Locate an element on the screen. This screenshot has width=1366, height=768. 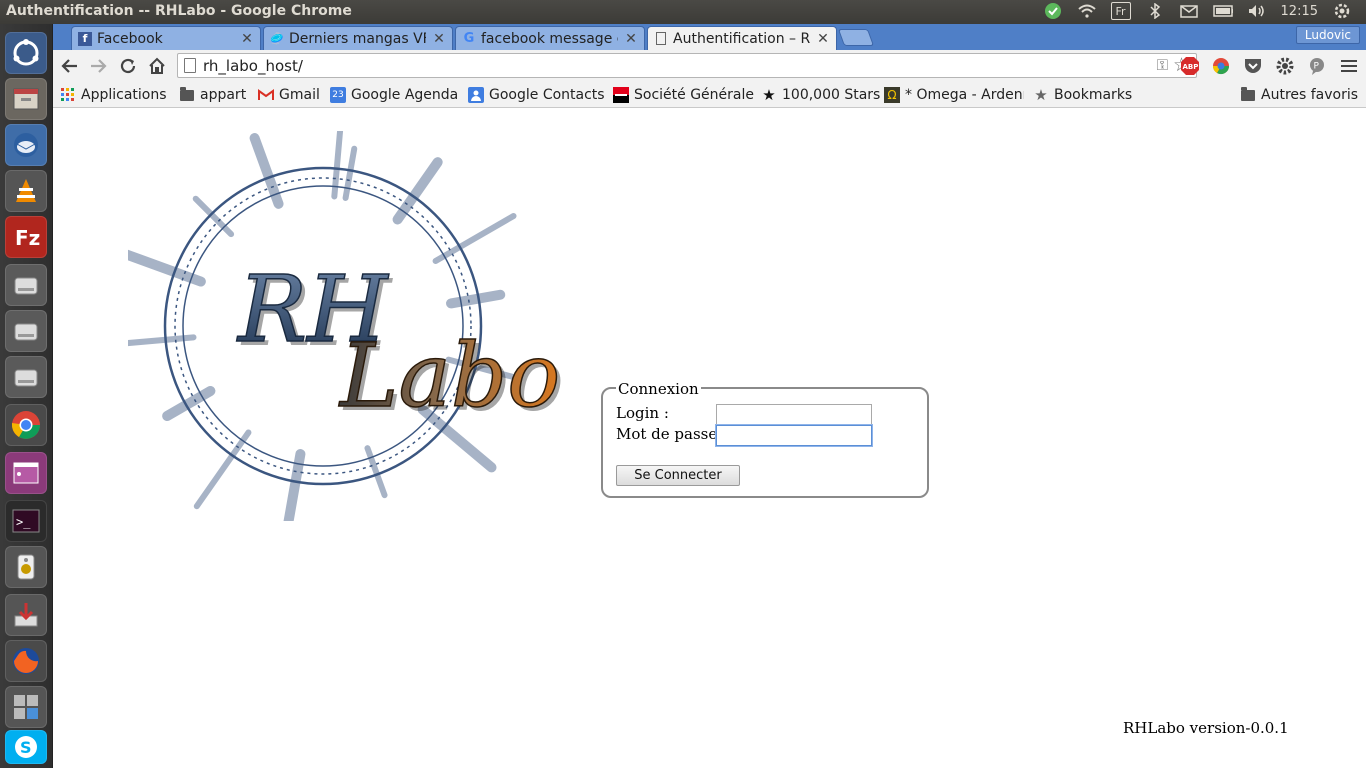
bookmark-societe-generale: Société Générale is located at coordinates (683, 95).